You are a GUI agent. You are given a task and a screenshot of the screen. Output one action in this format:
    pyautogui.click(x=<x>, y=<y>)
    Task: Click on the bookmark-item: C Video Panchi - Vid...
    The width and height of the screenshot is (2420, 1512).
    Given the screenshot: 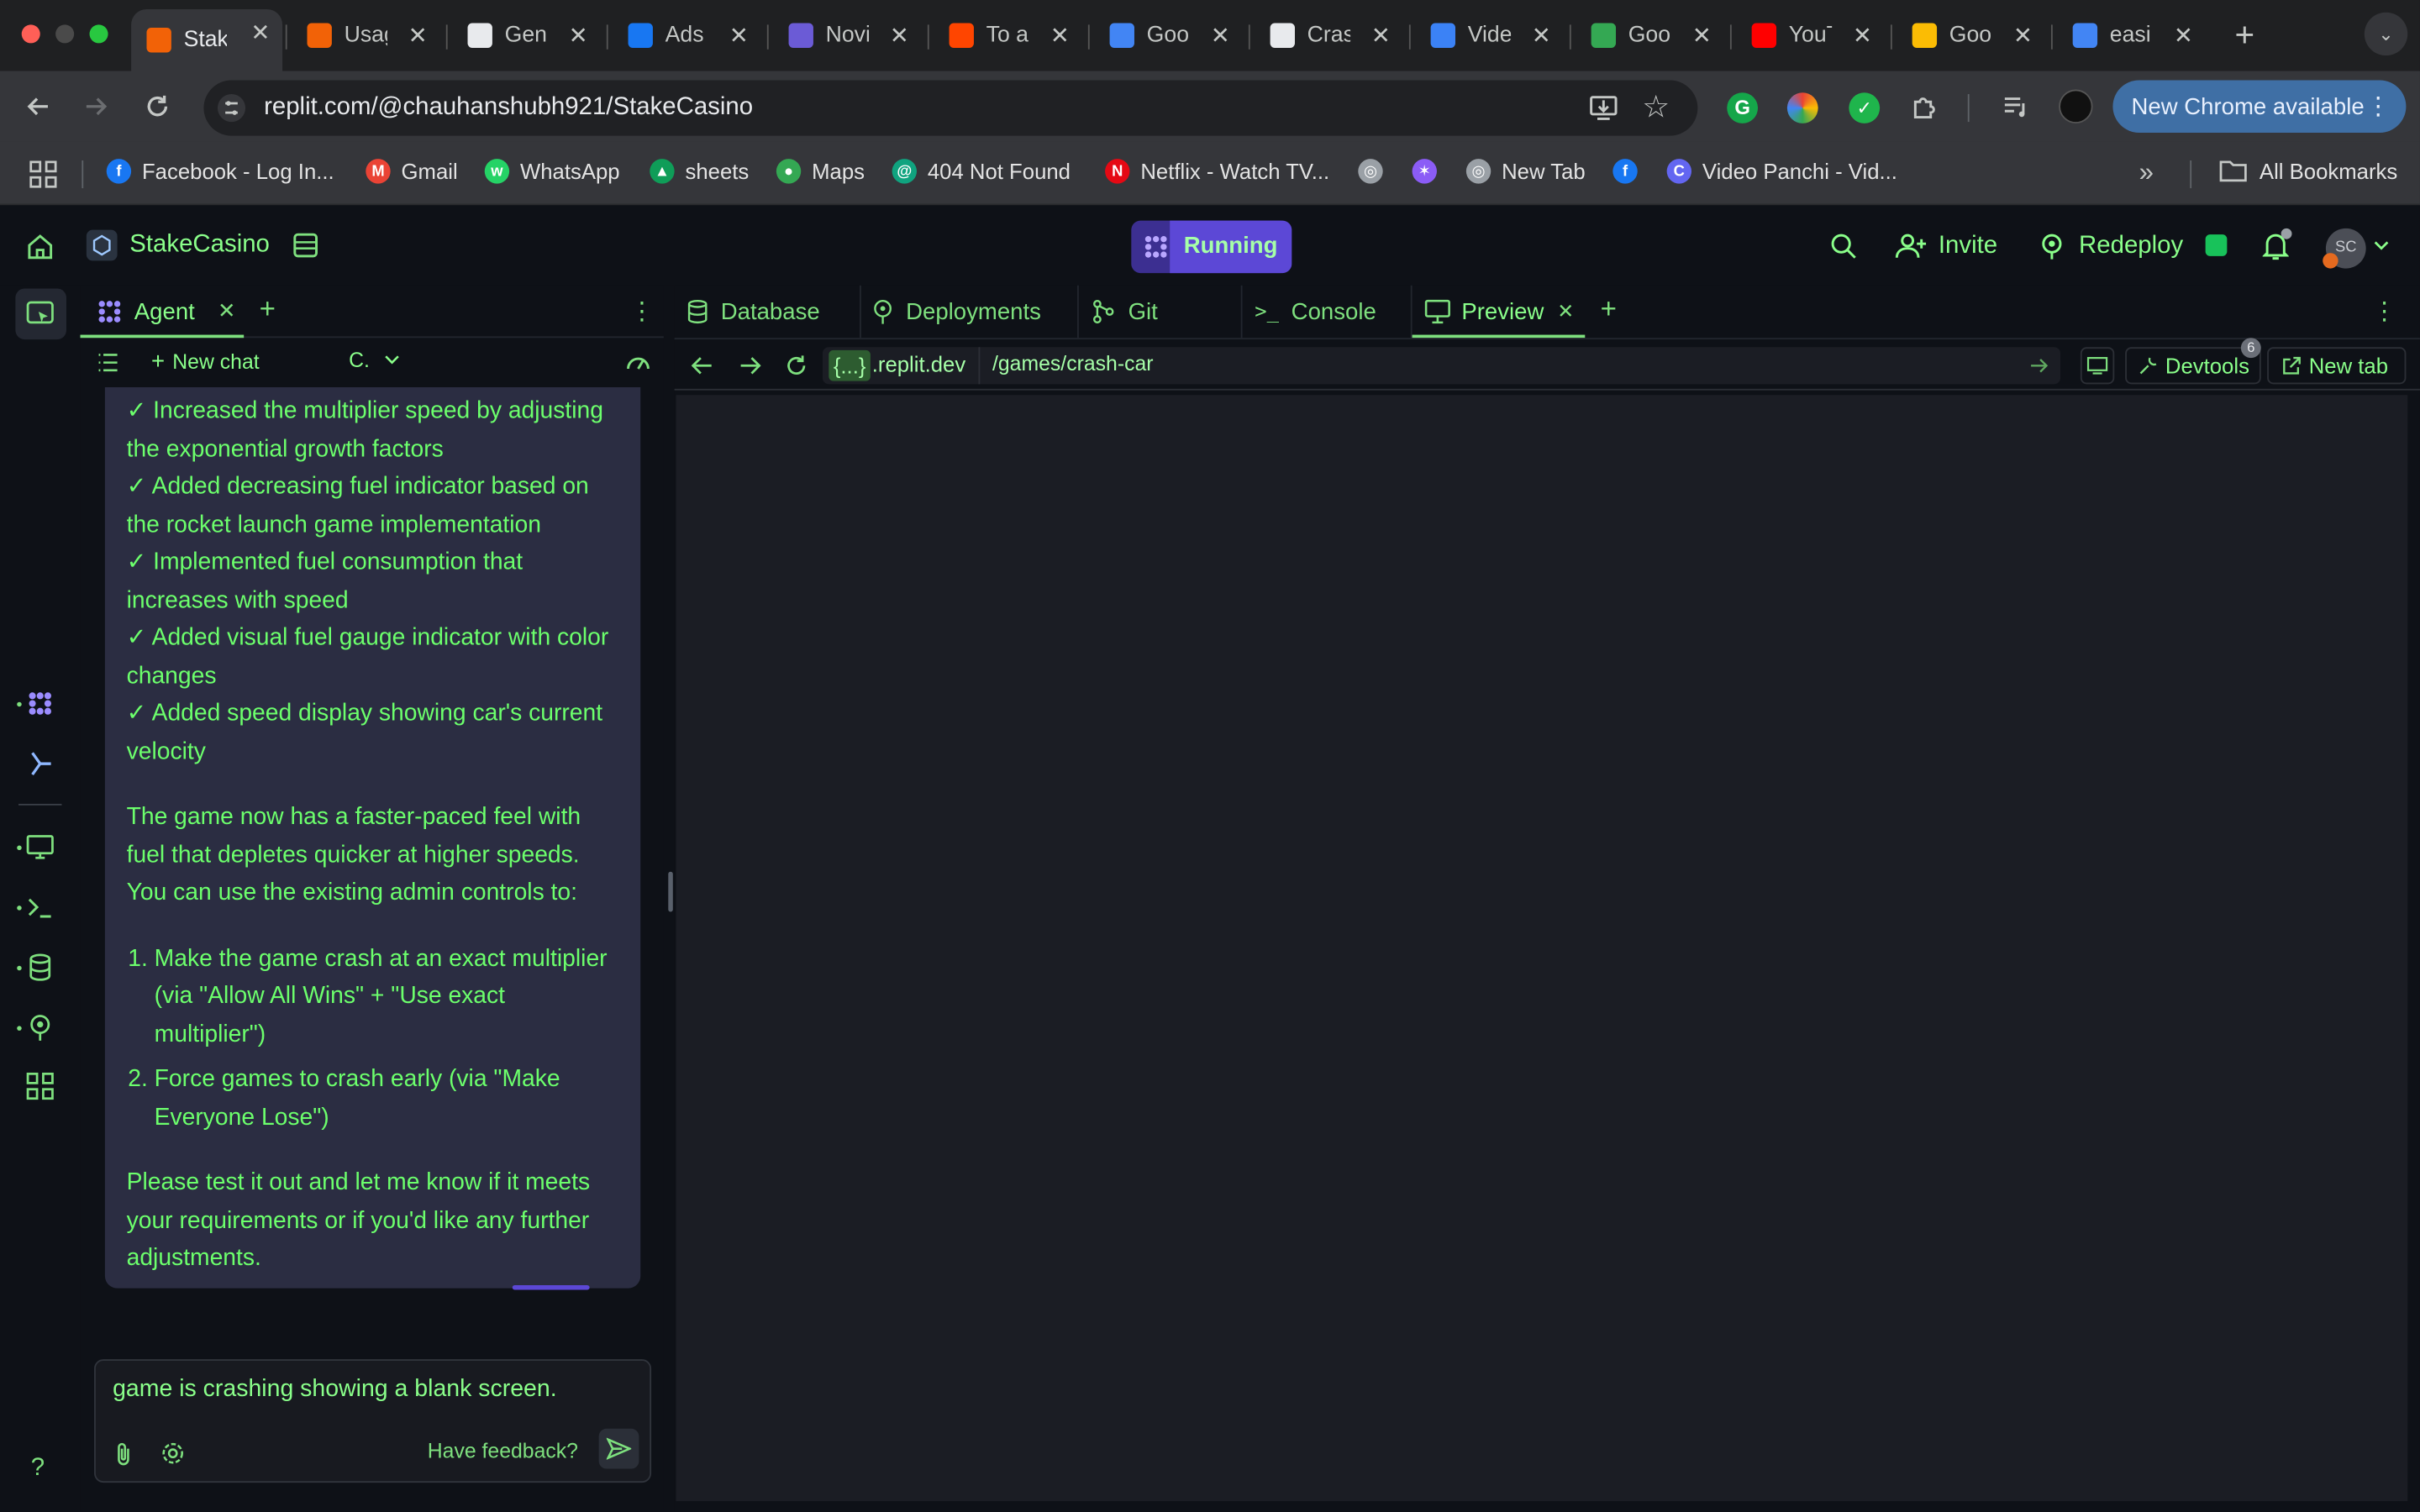 What is the action you would take?
    pyautogui.click(x=1782, y=171)
    